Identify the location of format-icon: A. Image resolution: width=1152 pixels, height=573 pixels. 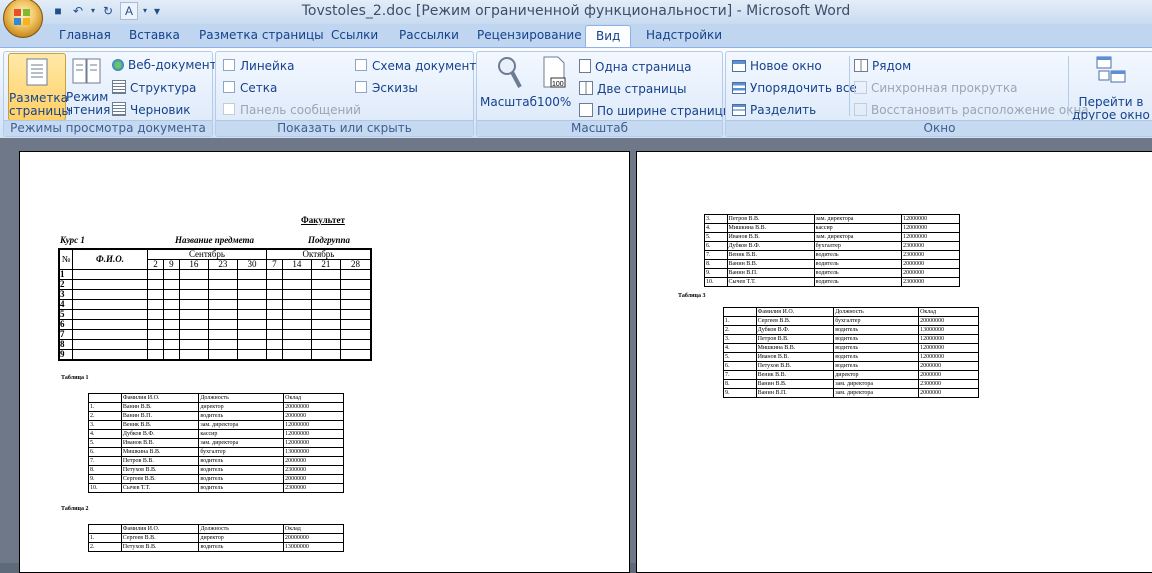
(129, 11).